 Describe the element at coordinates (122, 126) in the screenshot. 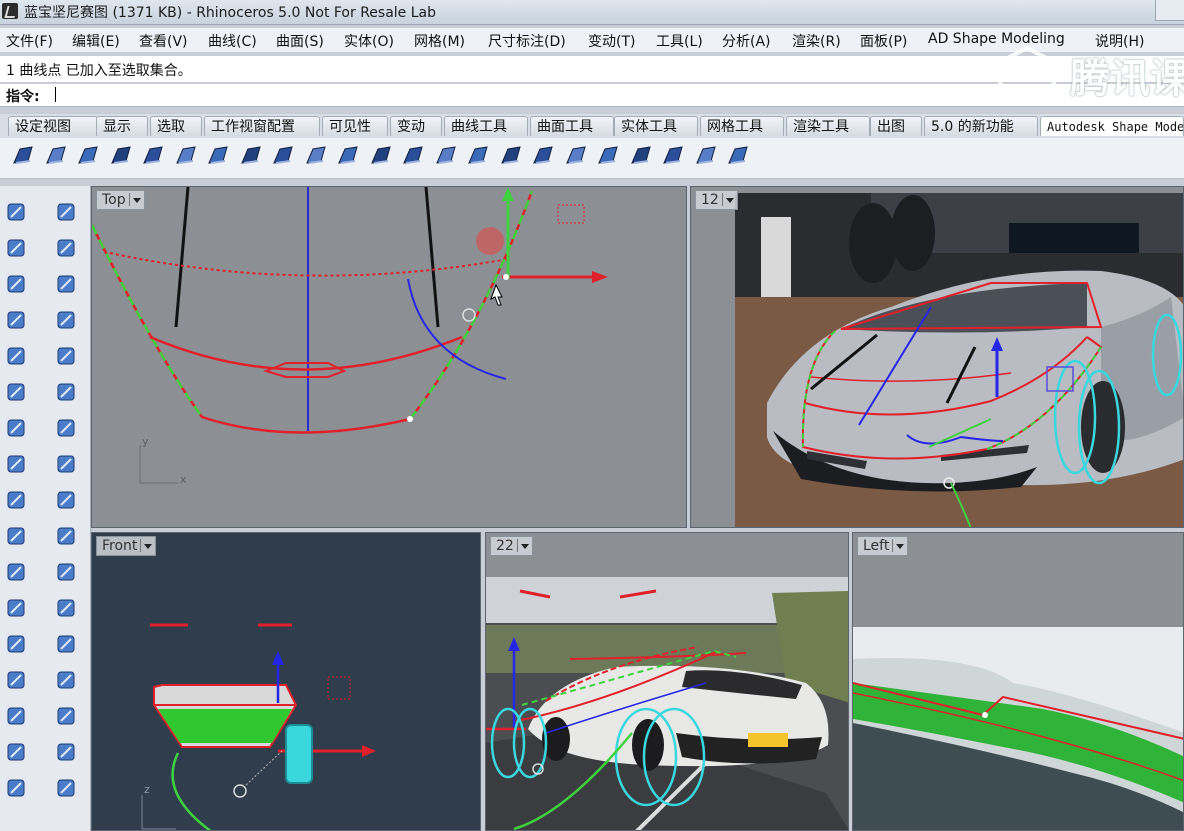

I see `tab-display: 显示` at that location.